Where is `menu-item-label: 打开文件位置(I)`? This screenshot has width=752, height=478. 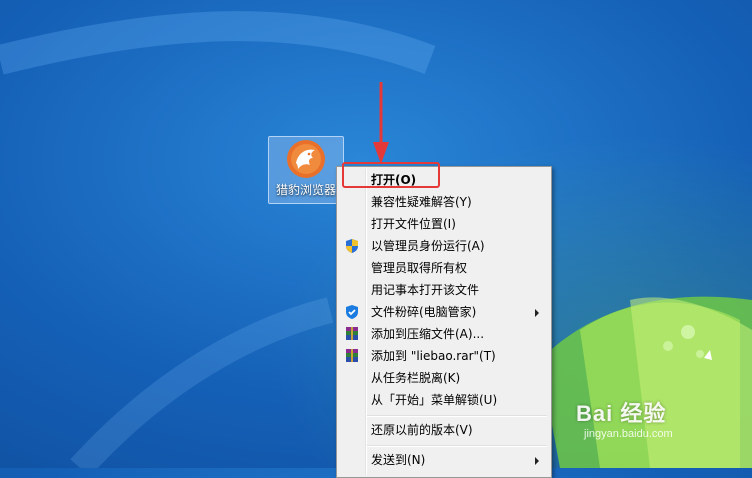 menu-item-label: 打开文件位置(I) is located at coordinates (413, 224).